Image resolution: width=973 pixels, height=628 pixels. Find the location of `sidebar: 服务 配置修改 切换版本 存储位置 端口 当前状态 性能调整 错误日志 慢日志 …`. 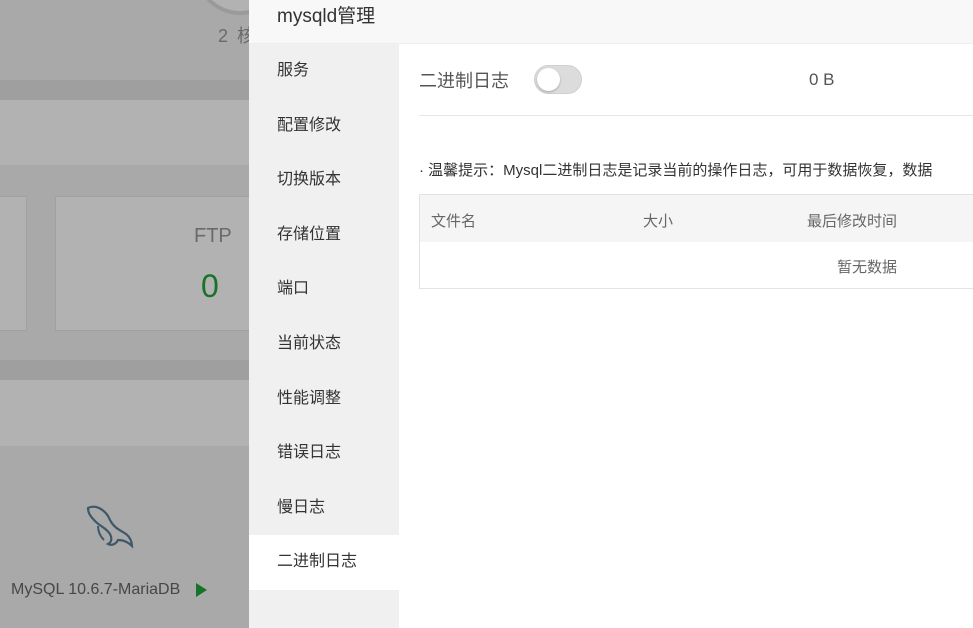

sidebar: 服务 配置修改 切换版本 存储位置 端口 当前状态 性能调整 错误日志 慢日志 … is located at coordinates (324, 336).